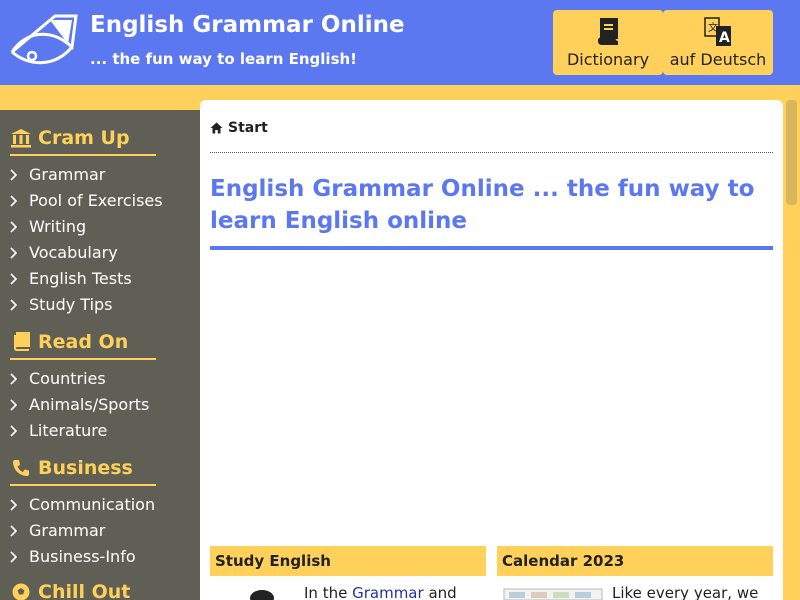  What do you see at coordinates (85, 468) in the screenshot?
I see `section-title: Business` at bounding box center [85, 468].